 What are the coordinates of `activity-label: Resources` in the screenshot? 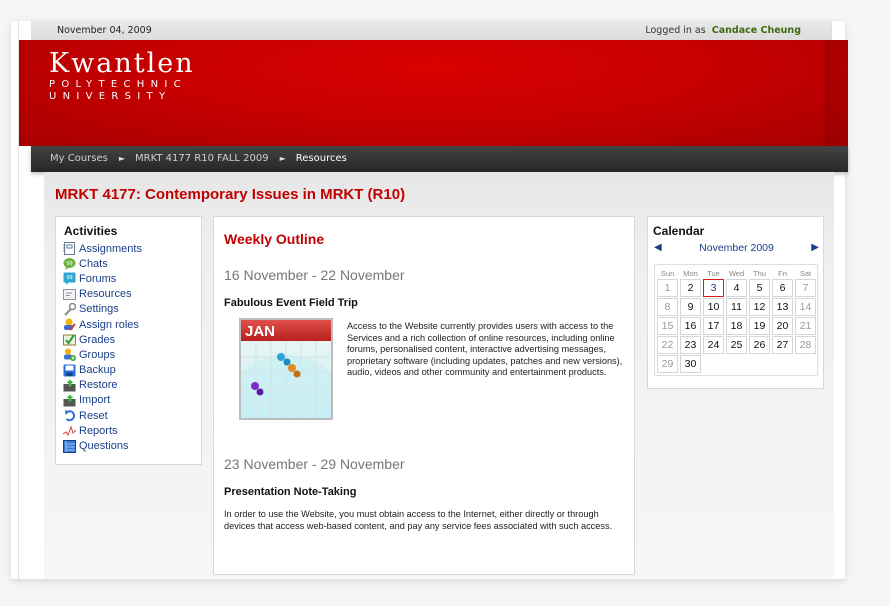 It's located at (105, 294).